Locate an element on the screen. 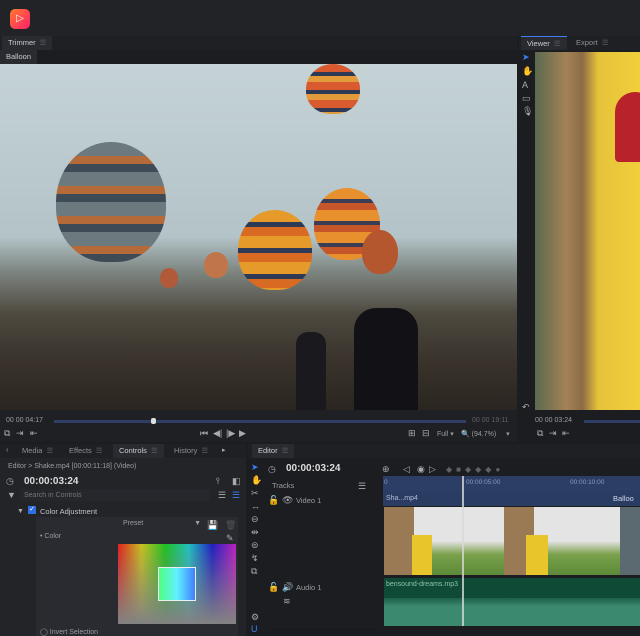 The width and height of the screenshot is (640, 636). preset-select: Preset ▼ is located at coordinates (162, 525).